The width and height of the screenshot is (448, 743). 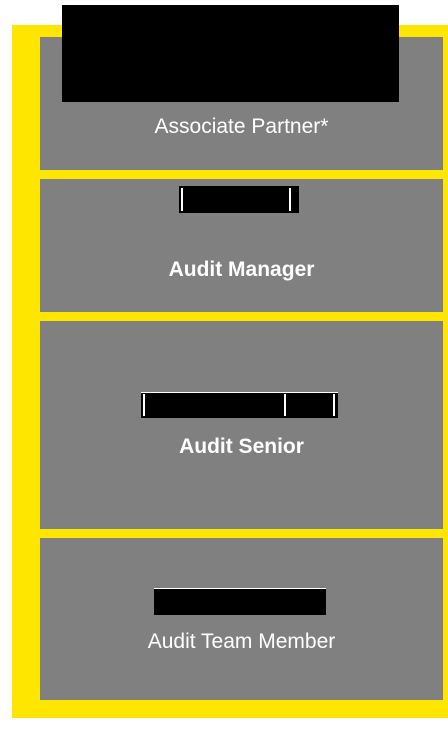 What do you see at coordinates (241, 126) in the screenshot?
I see `level-title: Associate Partner*` at bounding box center [241, 126].